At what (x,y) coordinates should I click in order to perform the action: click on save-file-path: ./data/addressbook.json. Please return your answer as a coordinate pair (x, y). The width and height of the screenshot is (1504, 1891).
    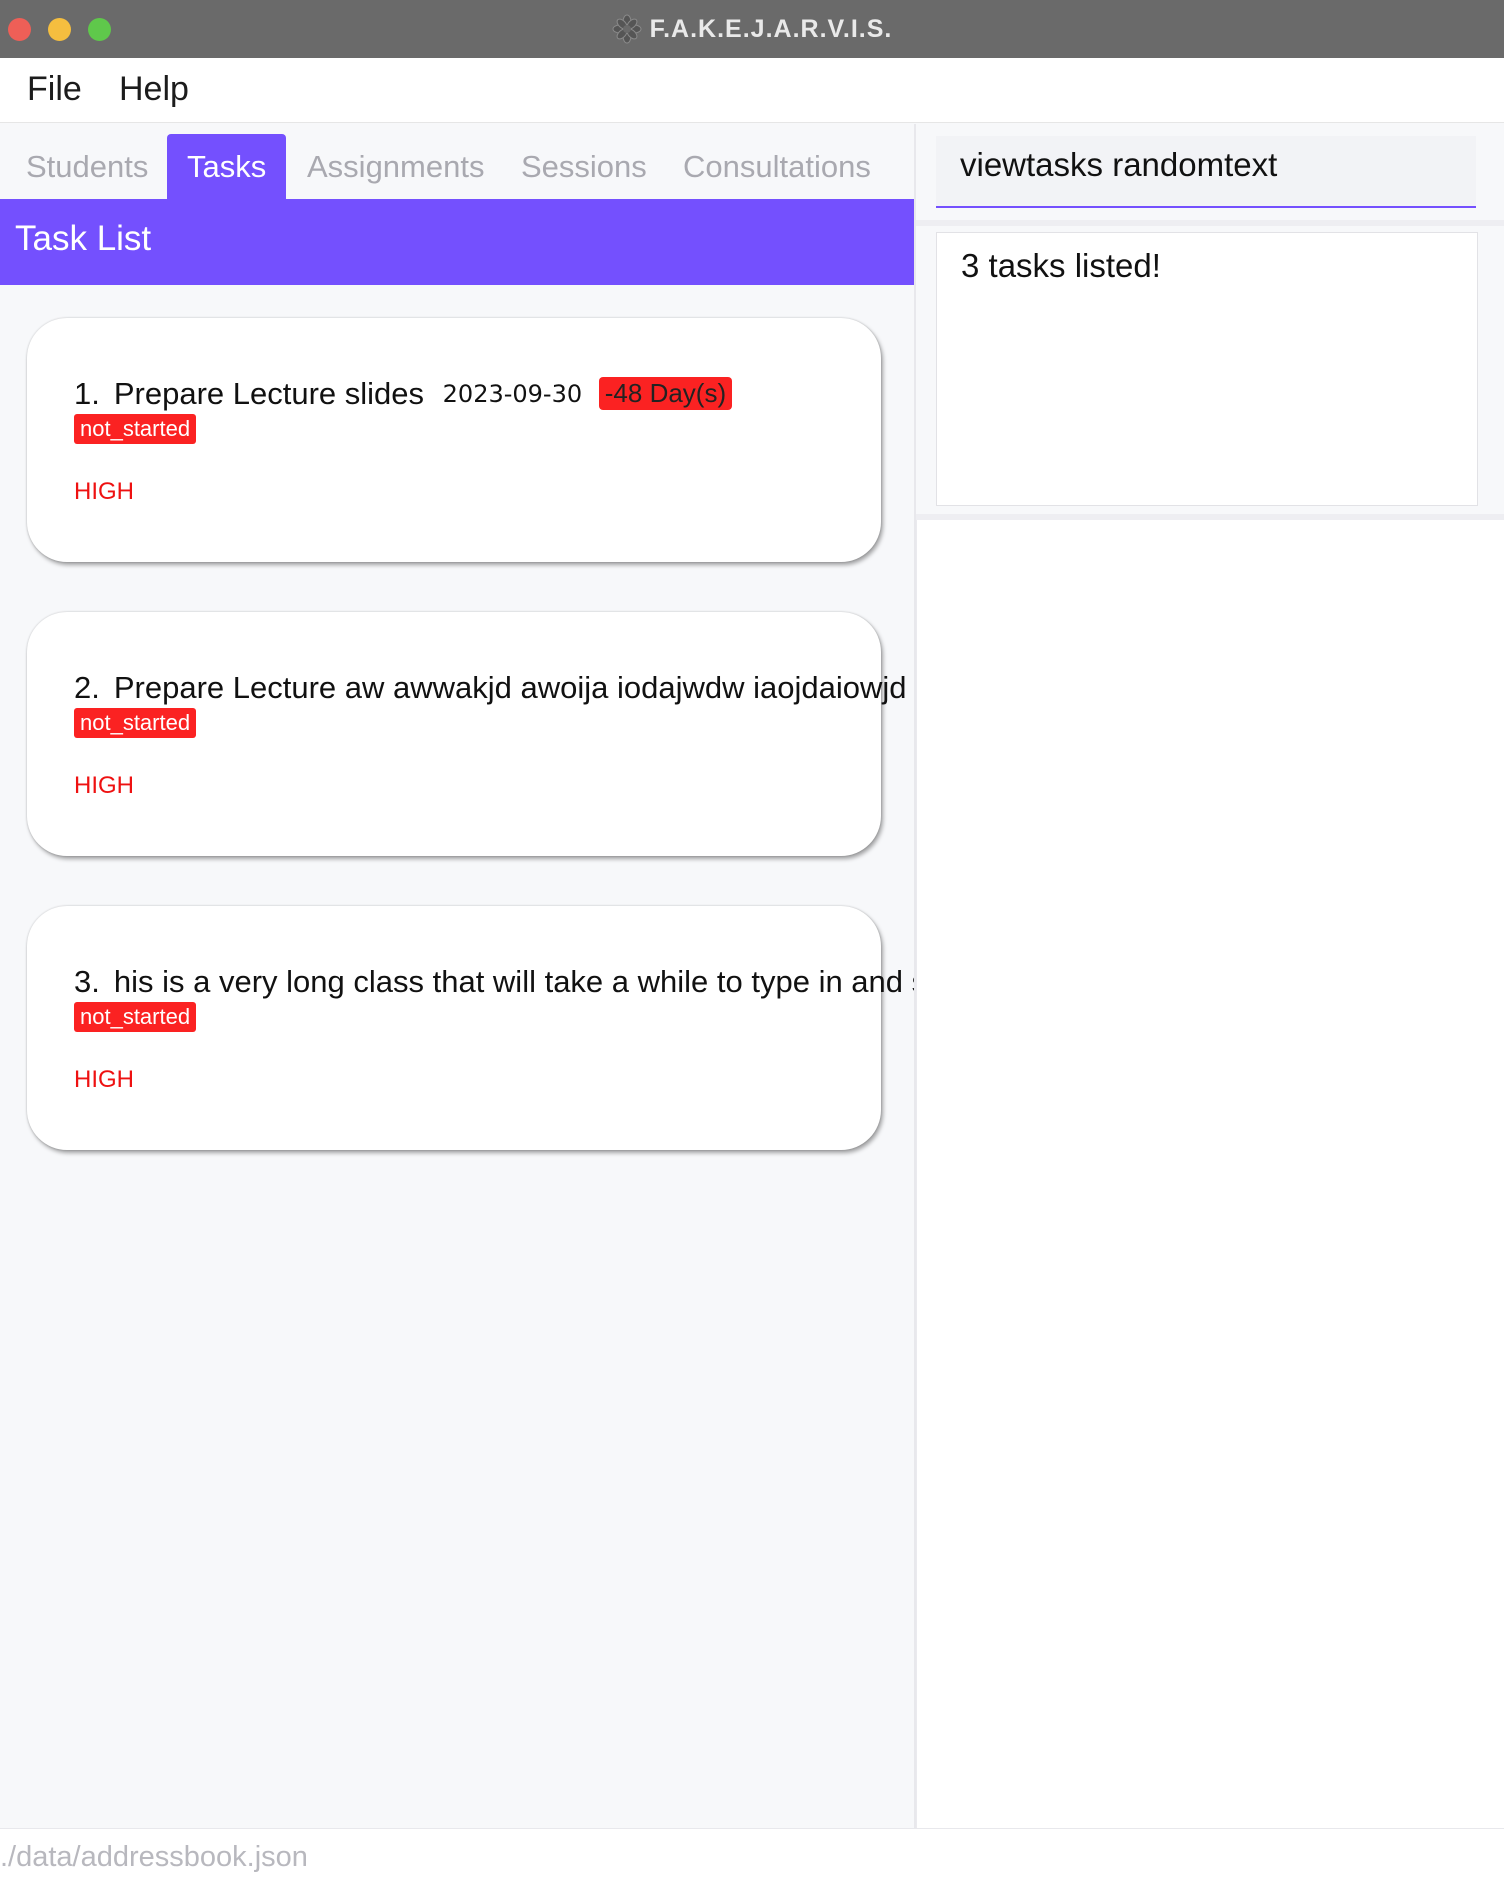
    Looking at the image, I should click on (154, 1857).